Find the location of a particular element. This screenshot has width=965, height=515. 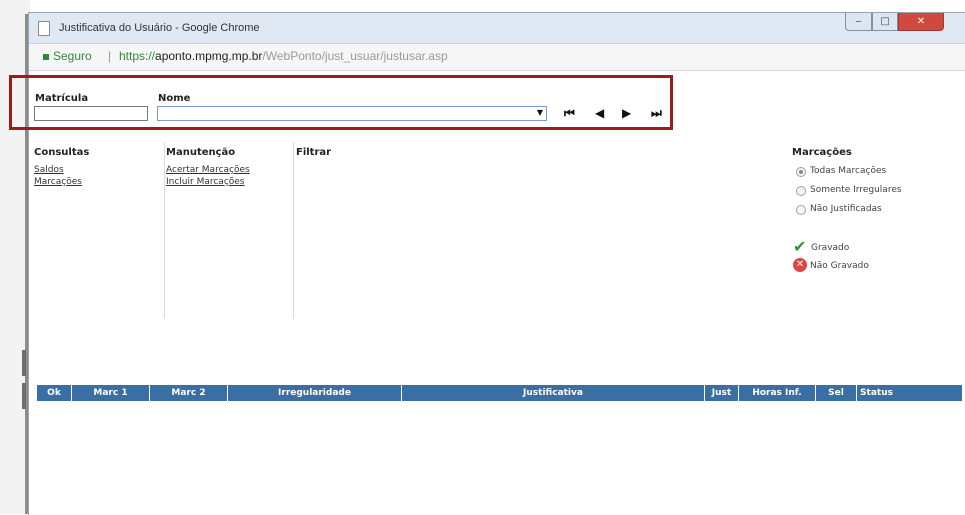

column-header-sel: Sel is located at coordinates (835, 393).